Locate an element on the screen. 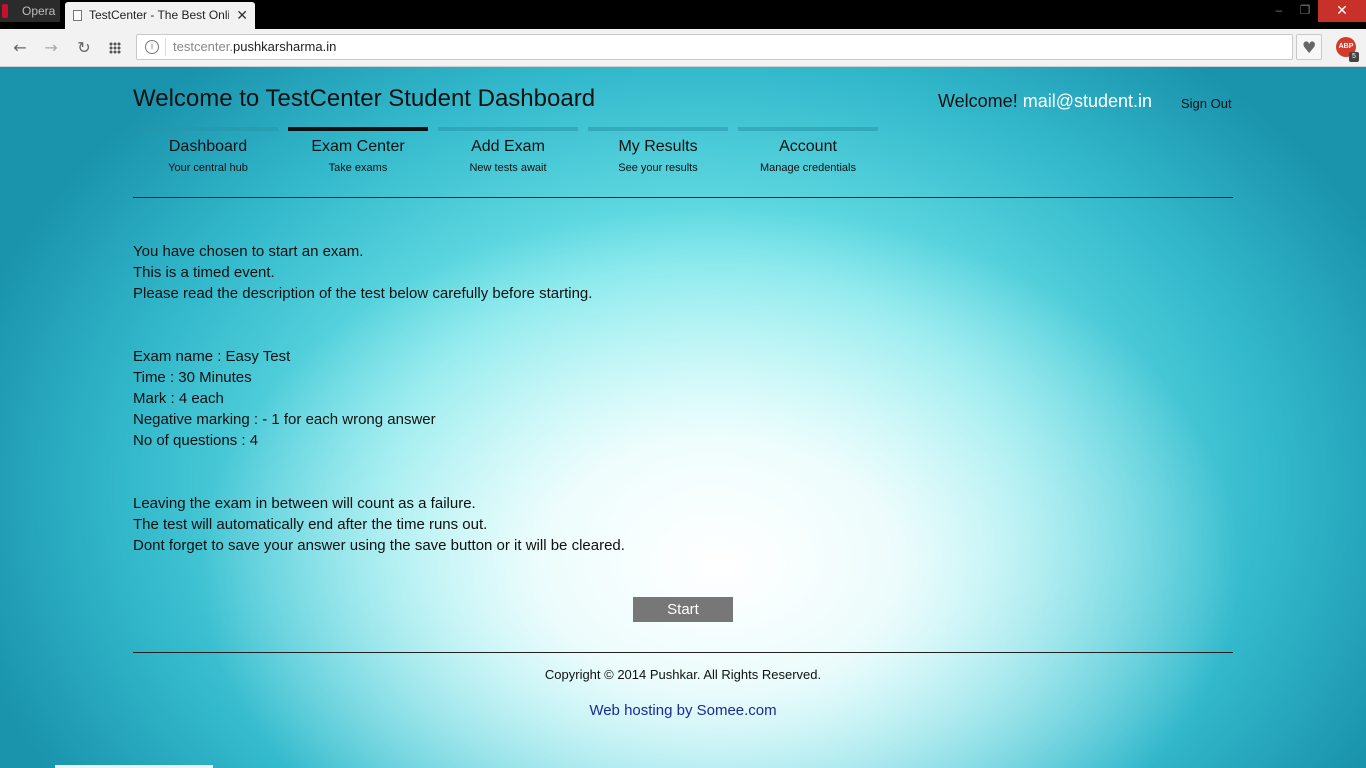  menu-item-my-results: My Results See your results is located at coordinates (658, 152).